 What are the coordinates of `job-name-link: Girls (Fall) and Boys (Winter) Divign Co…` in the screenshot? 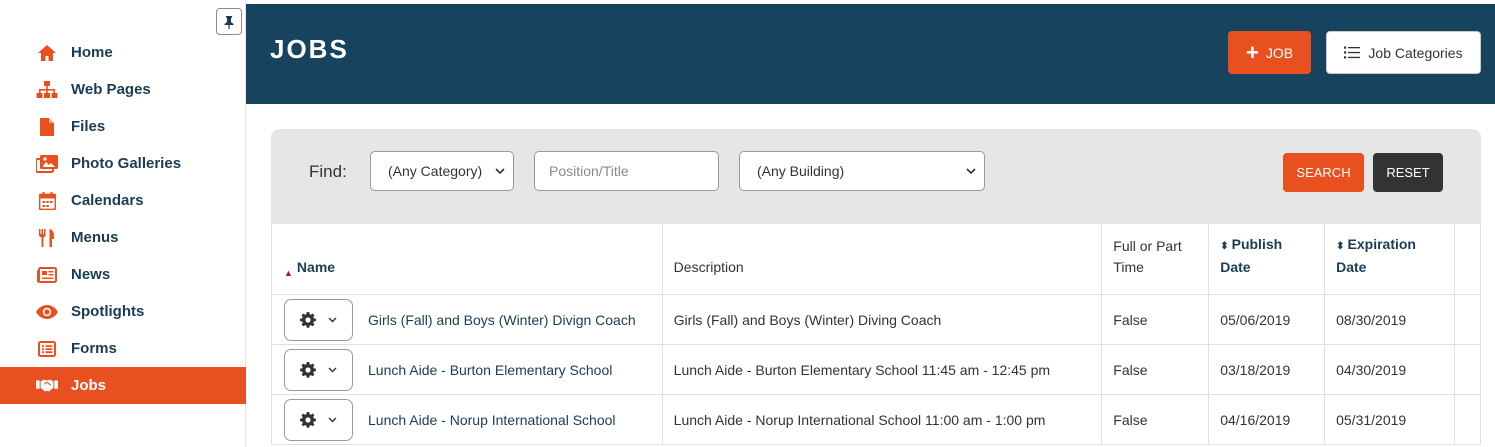 It's located at (502, 320).